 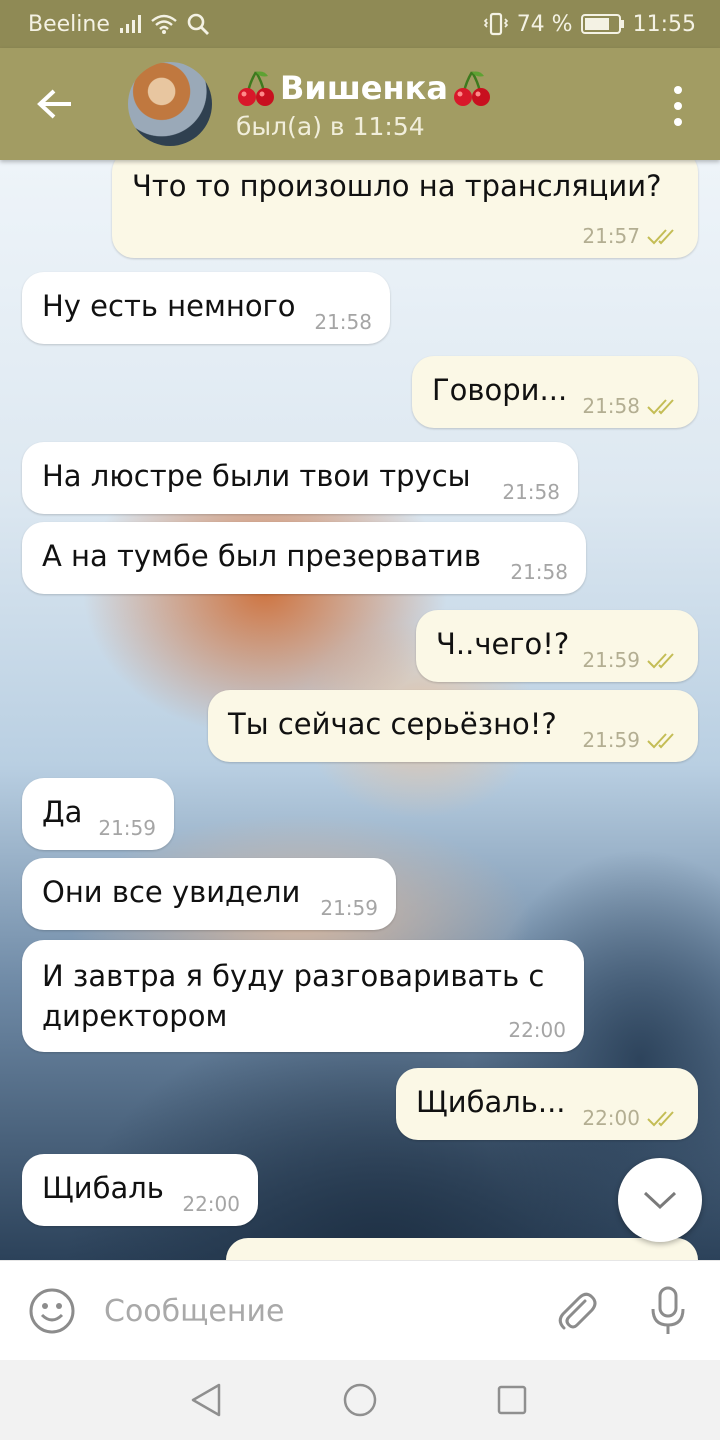 I want to click on message-meta: 21:57, so click(x=631, y=236).